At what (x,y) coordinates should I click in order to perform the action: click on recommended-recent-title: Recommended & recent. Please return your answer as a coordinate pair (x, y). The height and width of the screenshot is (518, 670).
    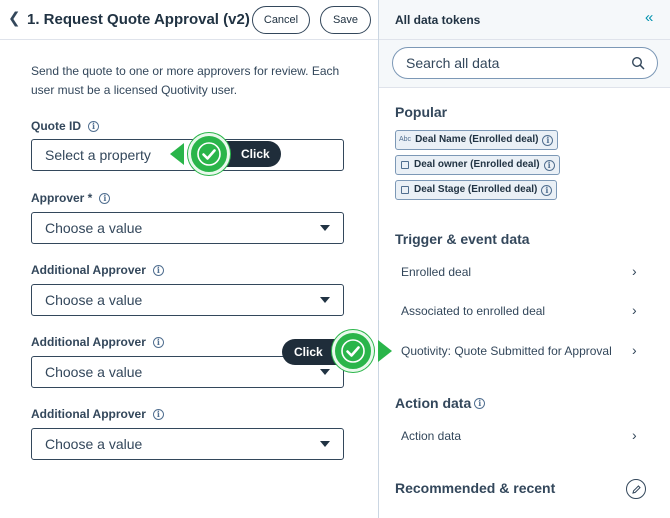
    Looking at the image, I should click on (475, 488).